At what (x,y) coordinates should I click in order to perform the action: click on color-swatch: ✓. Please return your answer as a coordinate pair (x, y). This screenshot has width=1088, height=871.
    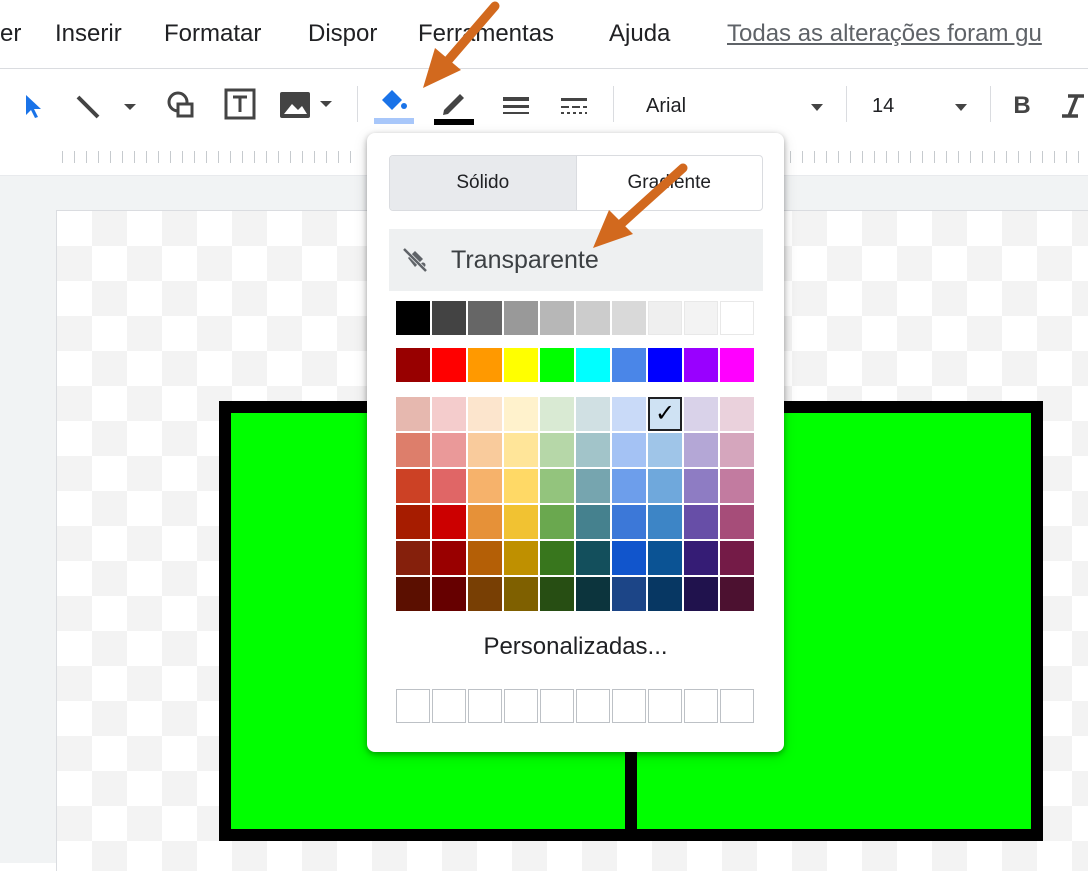
    Looking at the image, I should click on (665, 414).